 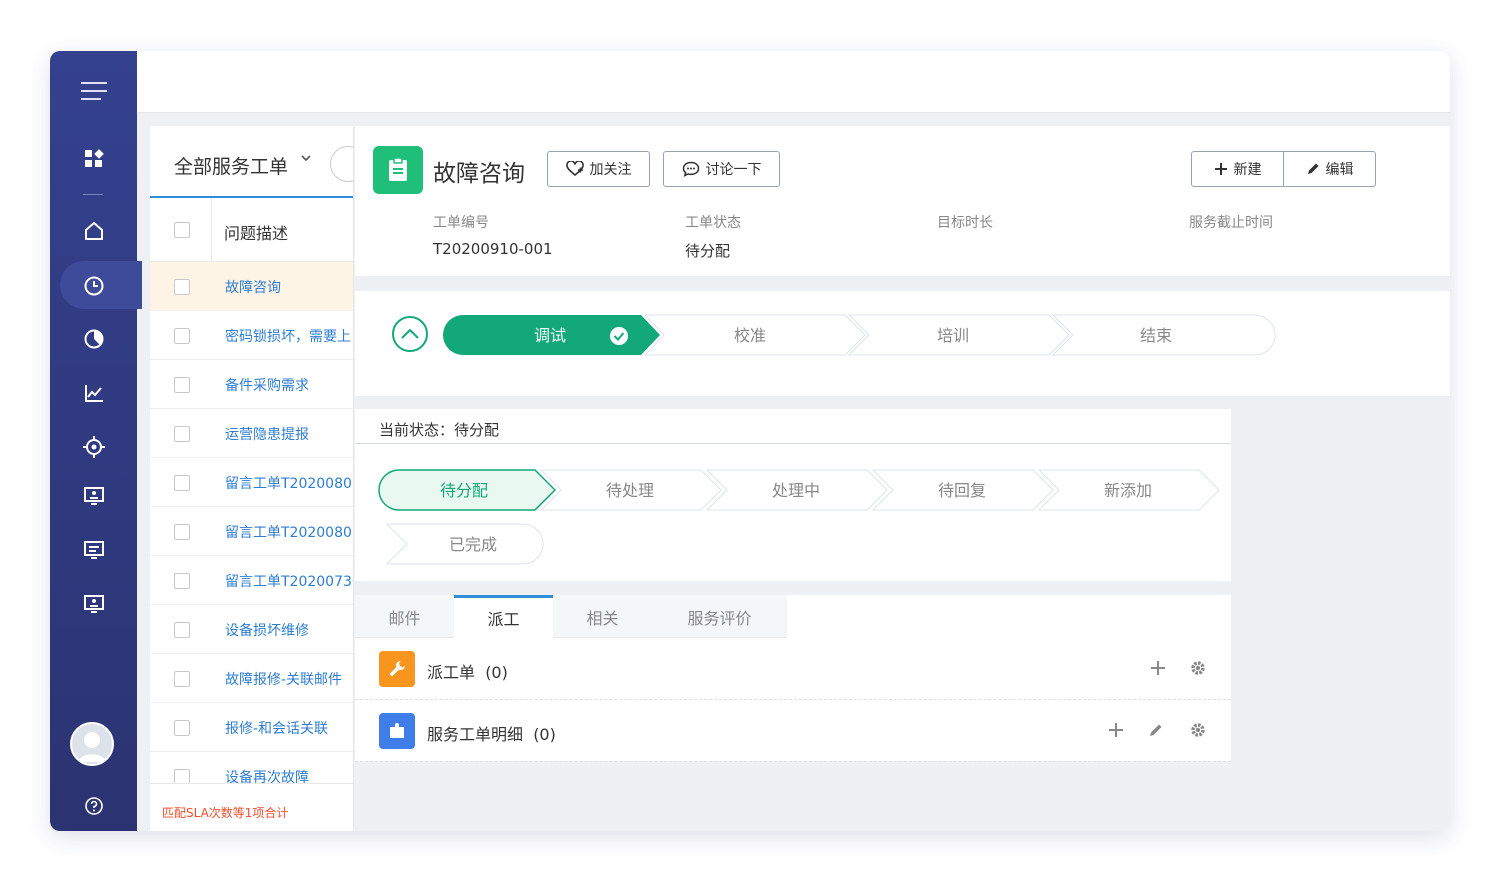 What do you see at coordinates (464, 490) in the screenshot?
I see `status-label: 待分配` at bounding box center [464, 490].